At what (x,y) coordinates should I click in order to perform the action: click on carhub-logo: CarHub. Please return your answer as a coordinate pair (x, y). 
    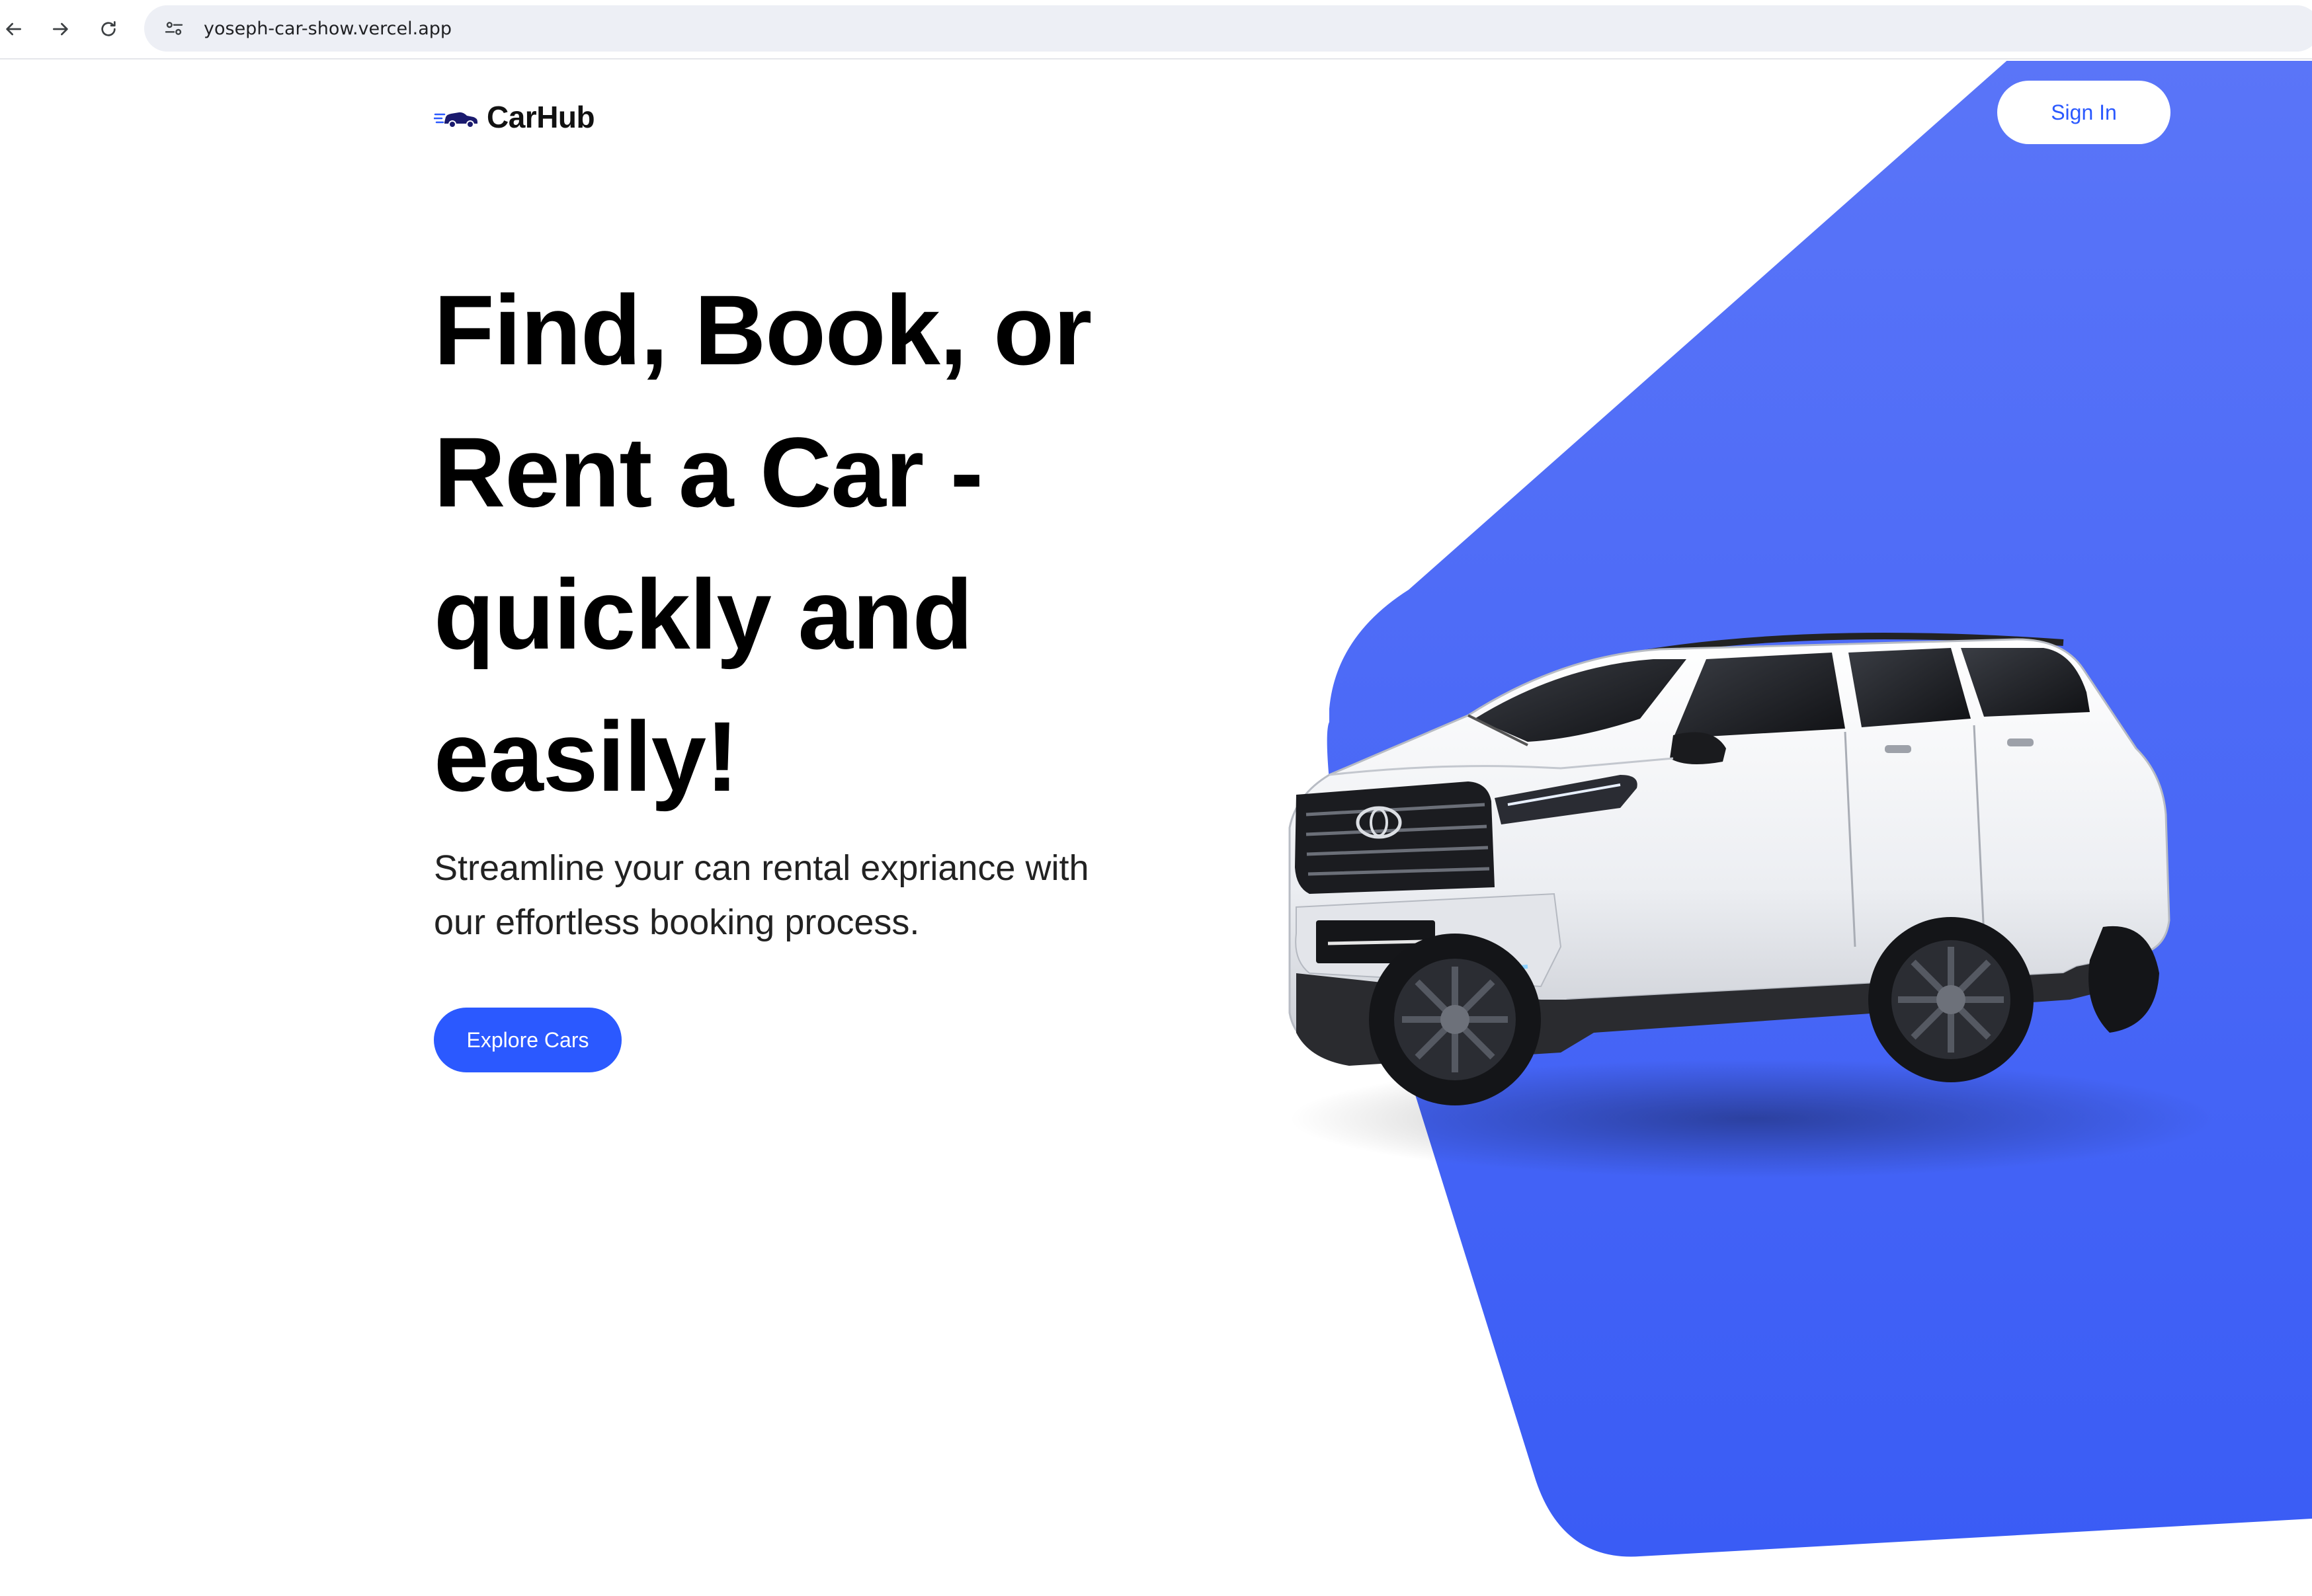
    Looking at the image, I should click on (514, 117).